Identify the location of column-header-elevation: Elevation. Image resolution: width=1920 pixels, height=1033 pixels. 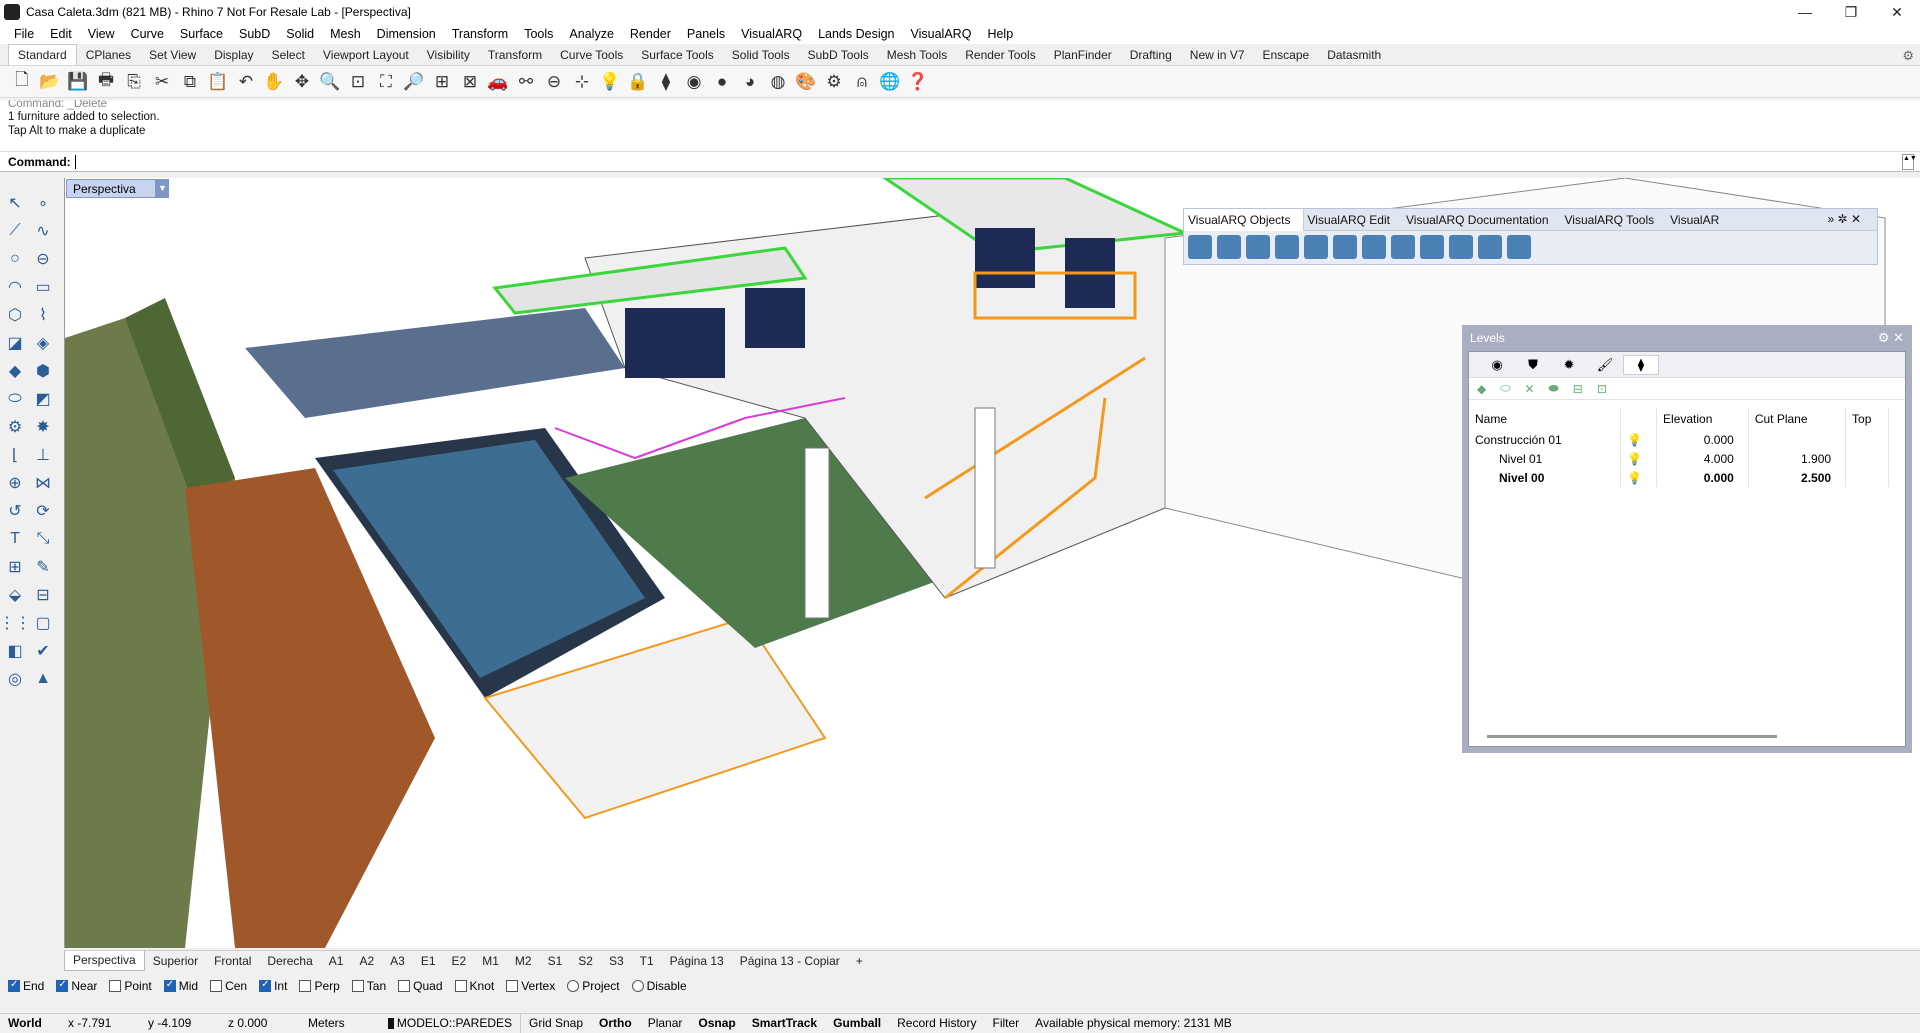
(1702, 419).